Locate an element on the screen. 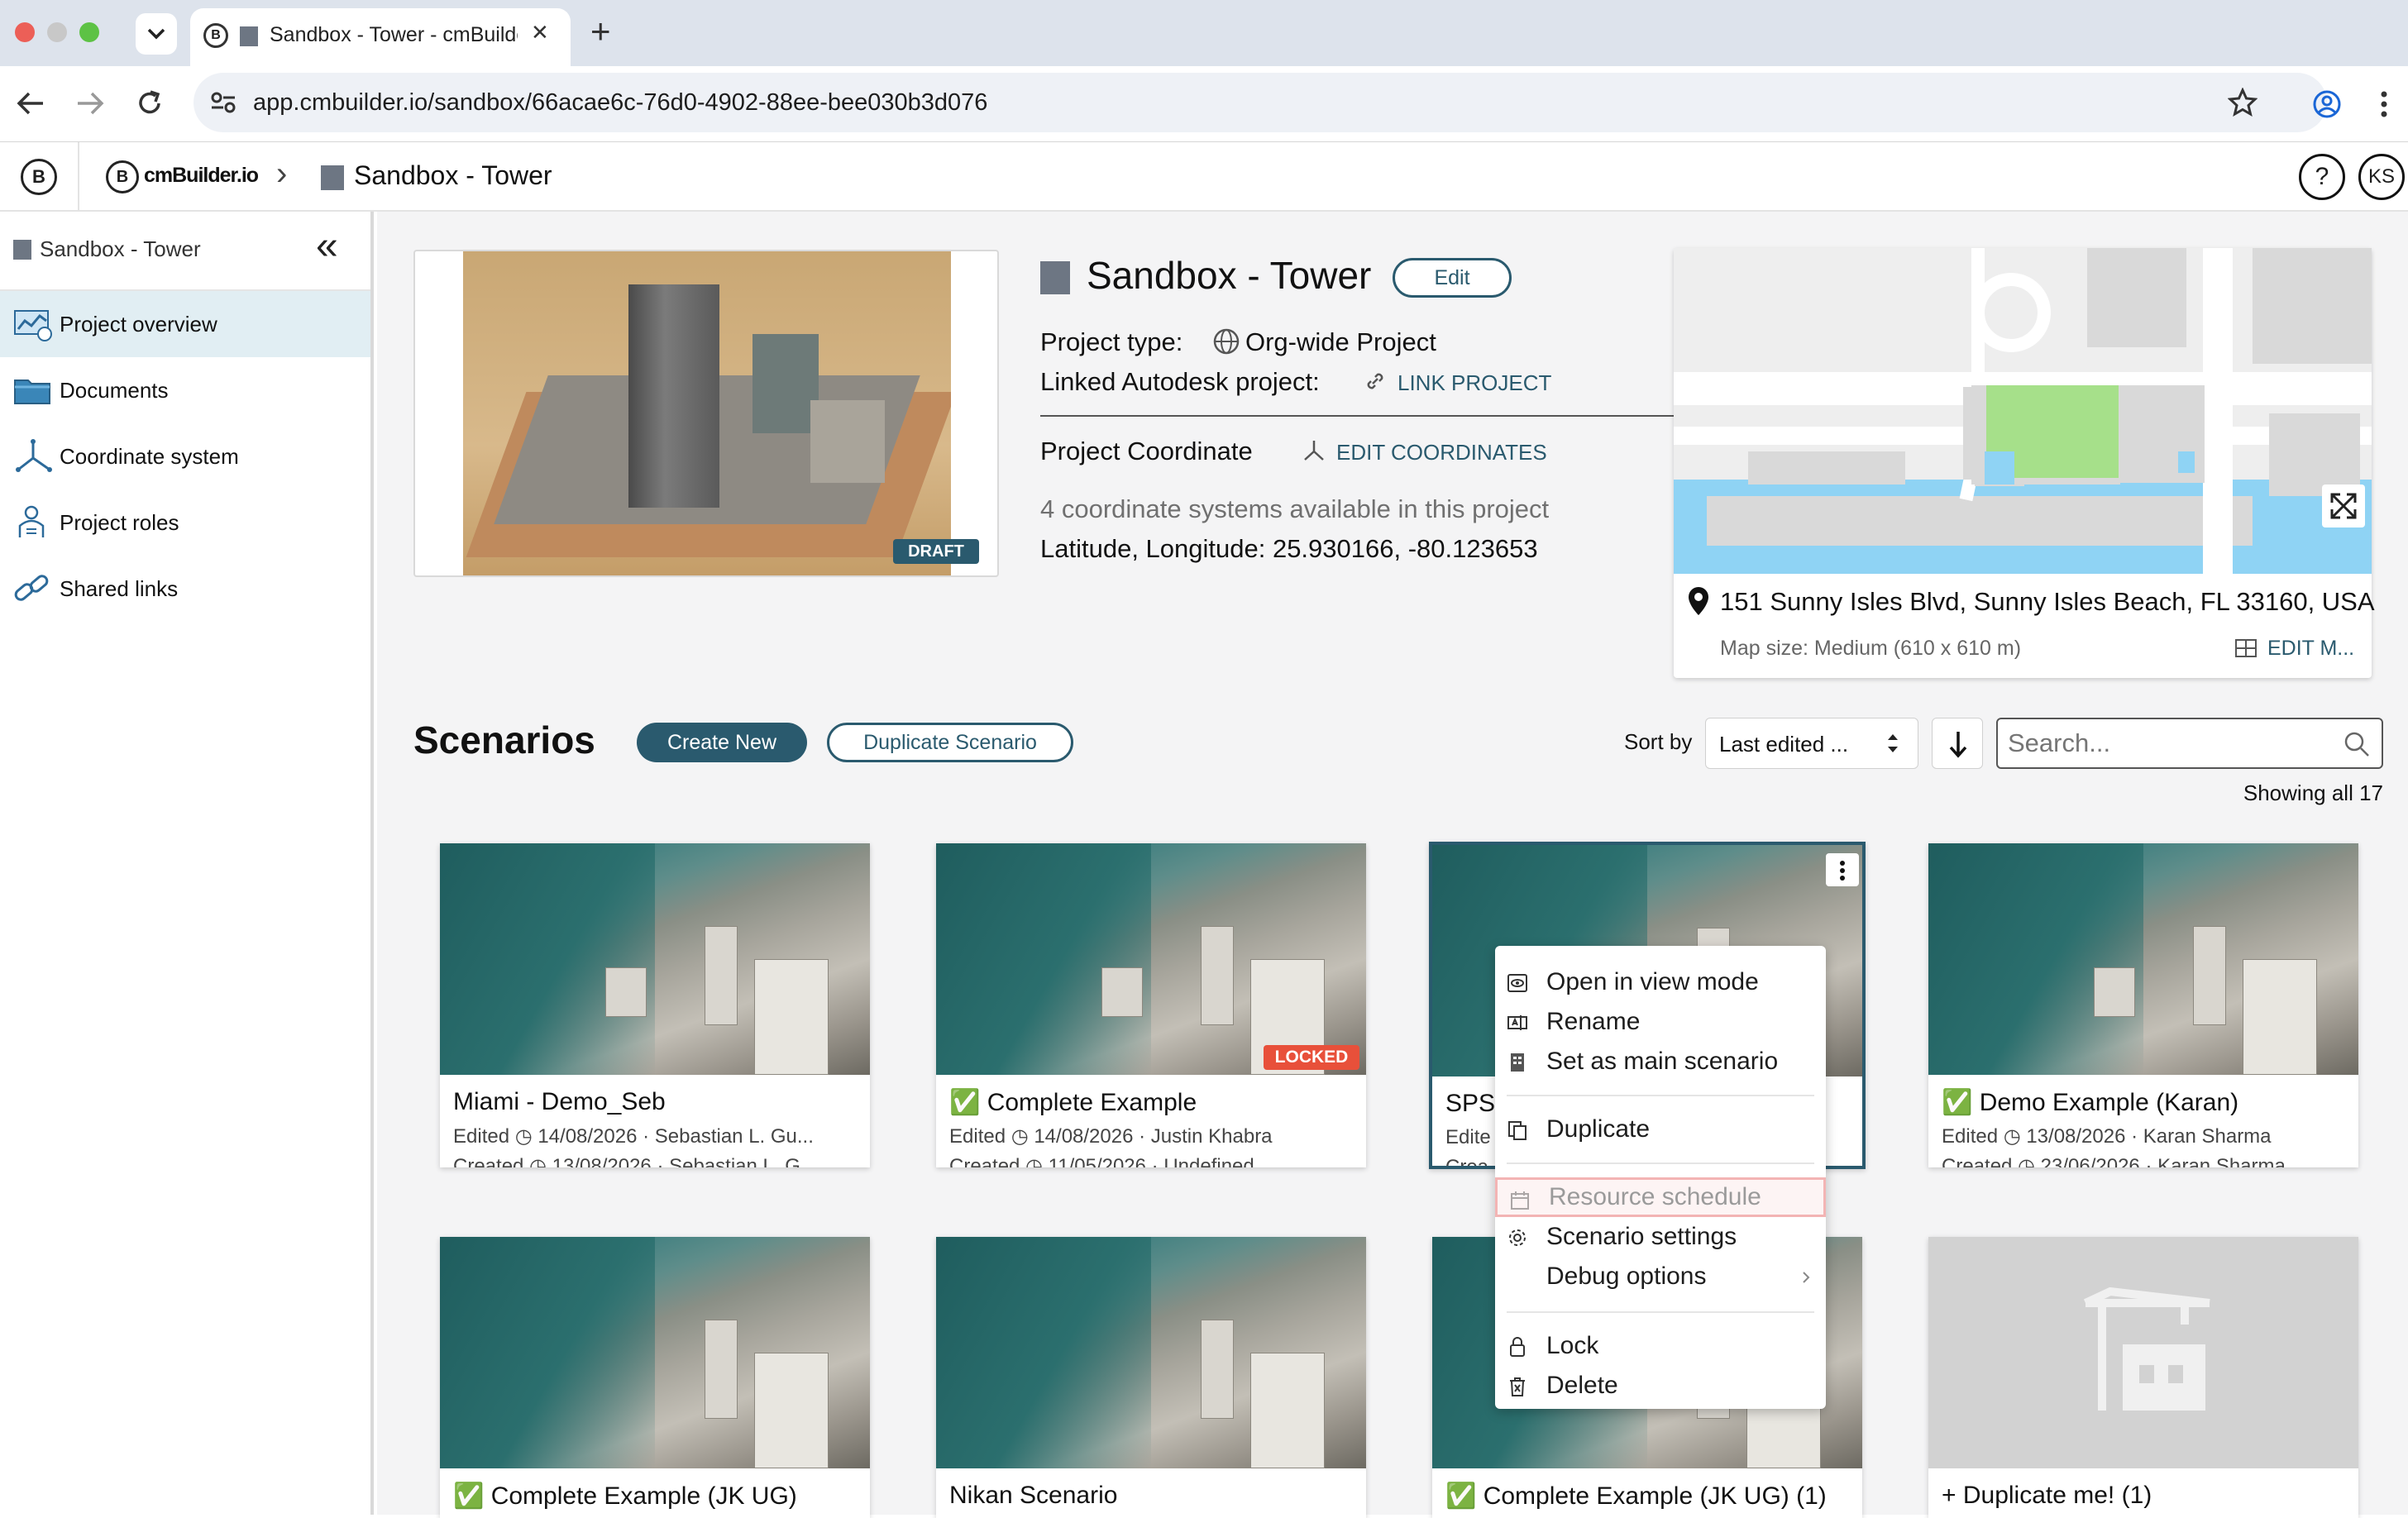  project-type-value: Org-wide Project is located at coordinates (1340, 341).